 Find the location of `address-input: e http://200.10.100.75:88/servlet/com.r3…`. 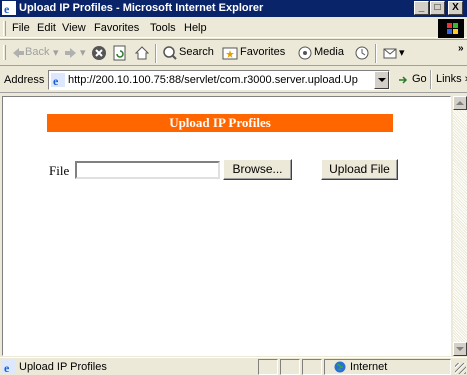

address-input: e http://200.10.100.75:88/servlet/com.r3… is located at coordinates (219, 80).